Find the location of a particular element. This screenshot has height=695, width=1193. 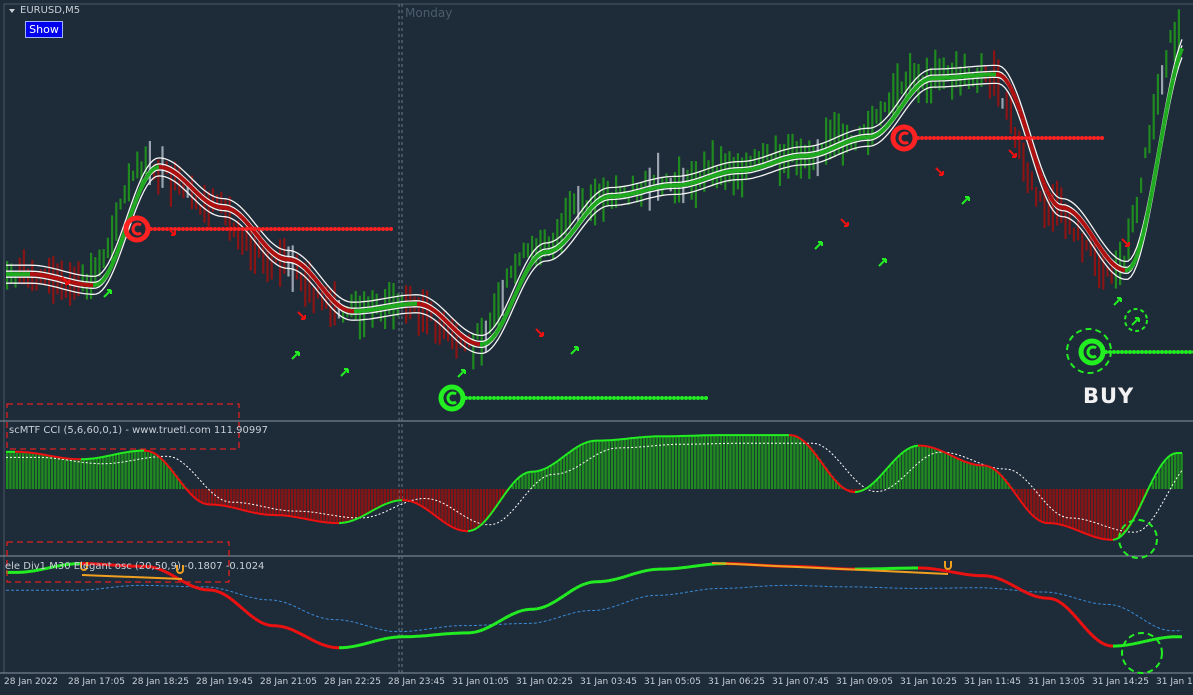

time-axis-label: 31 Jan 13:05 is located at coordinates (1056, 682).